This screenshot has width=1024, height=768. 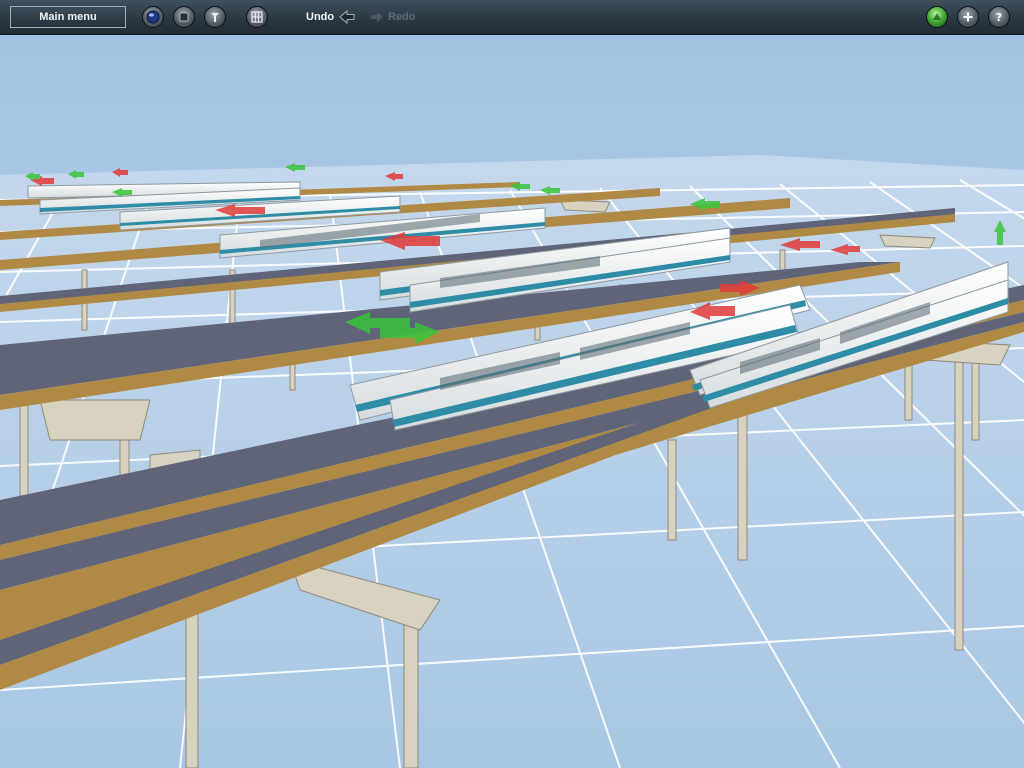 I want to click on redo-label: Redo, so click(x=402, y=17).